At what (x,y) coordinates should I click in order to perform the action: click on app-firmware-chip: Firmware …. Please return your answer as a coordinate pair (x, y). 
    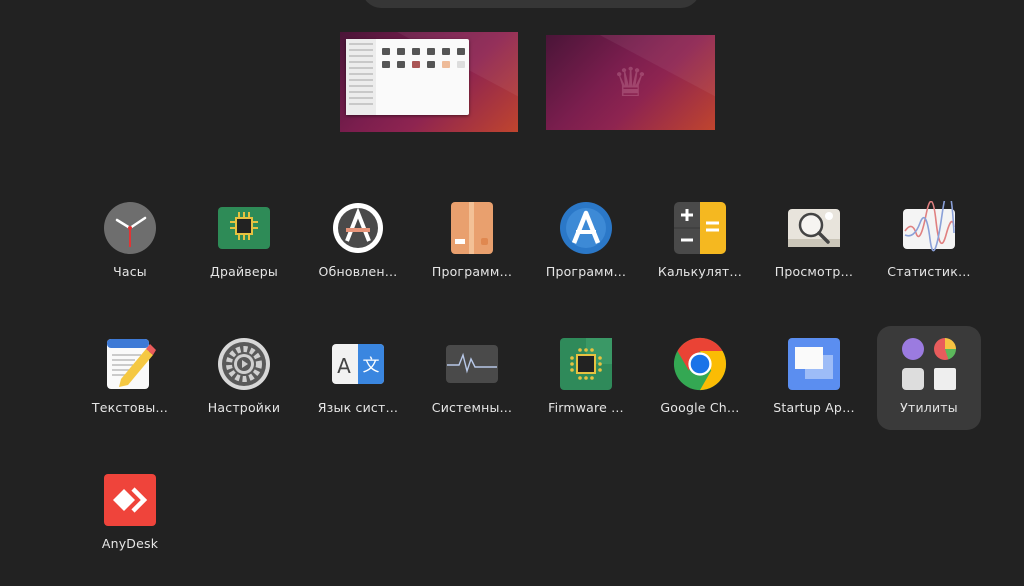
    Looking at the image, I should click on (586, 378).